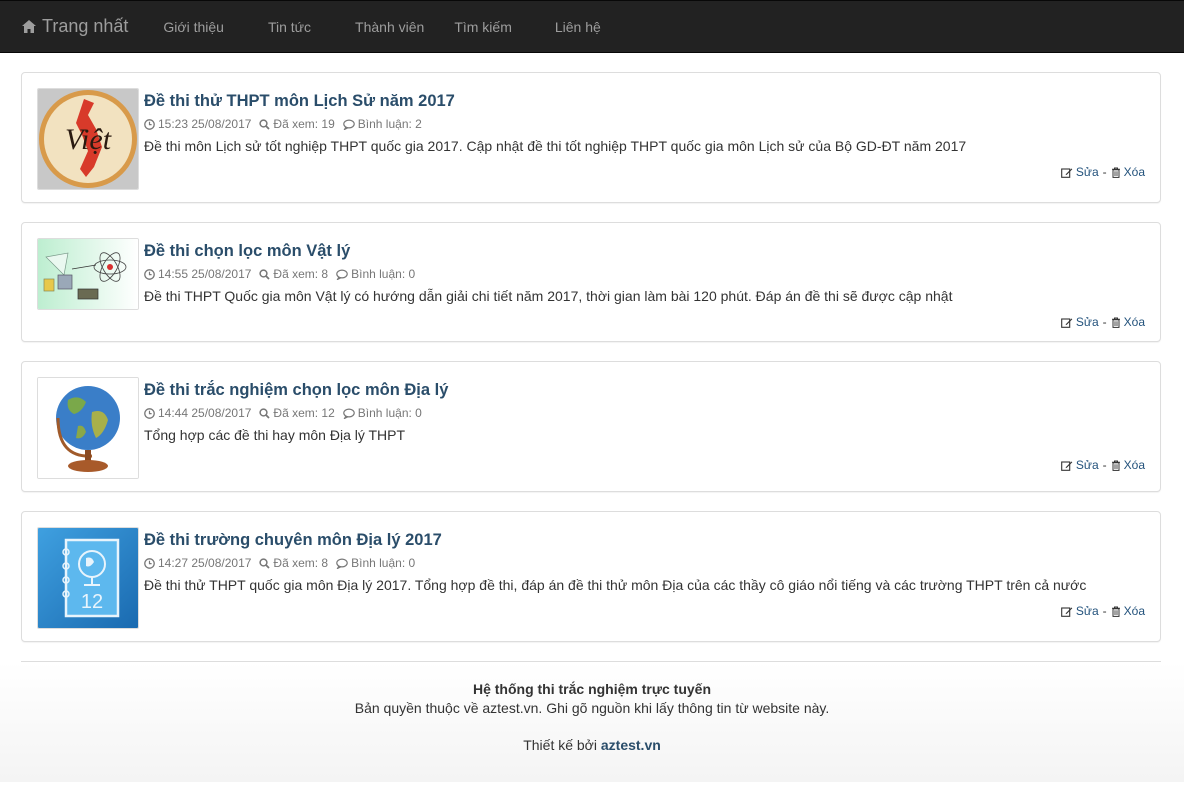 This screenshot has height=798, width=1184. Describe the element at coordinates (644, 413) in the screenshot. I see `post-meta: 14:44 25/08/2017 Đã xem: 12 Bình luận: 0` at that location.